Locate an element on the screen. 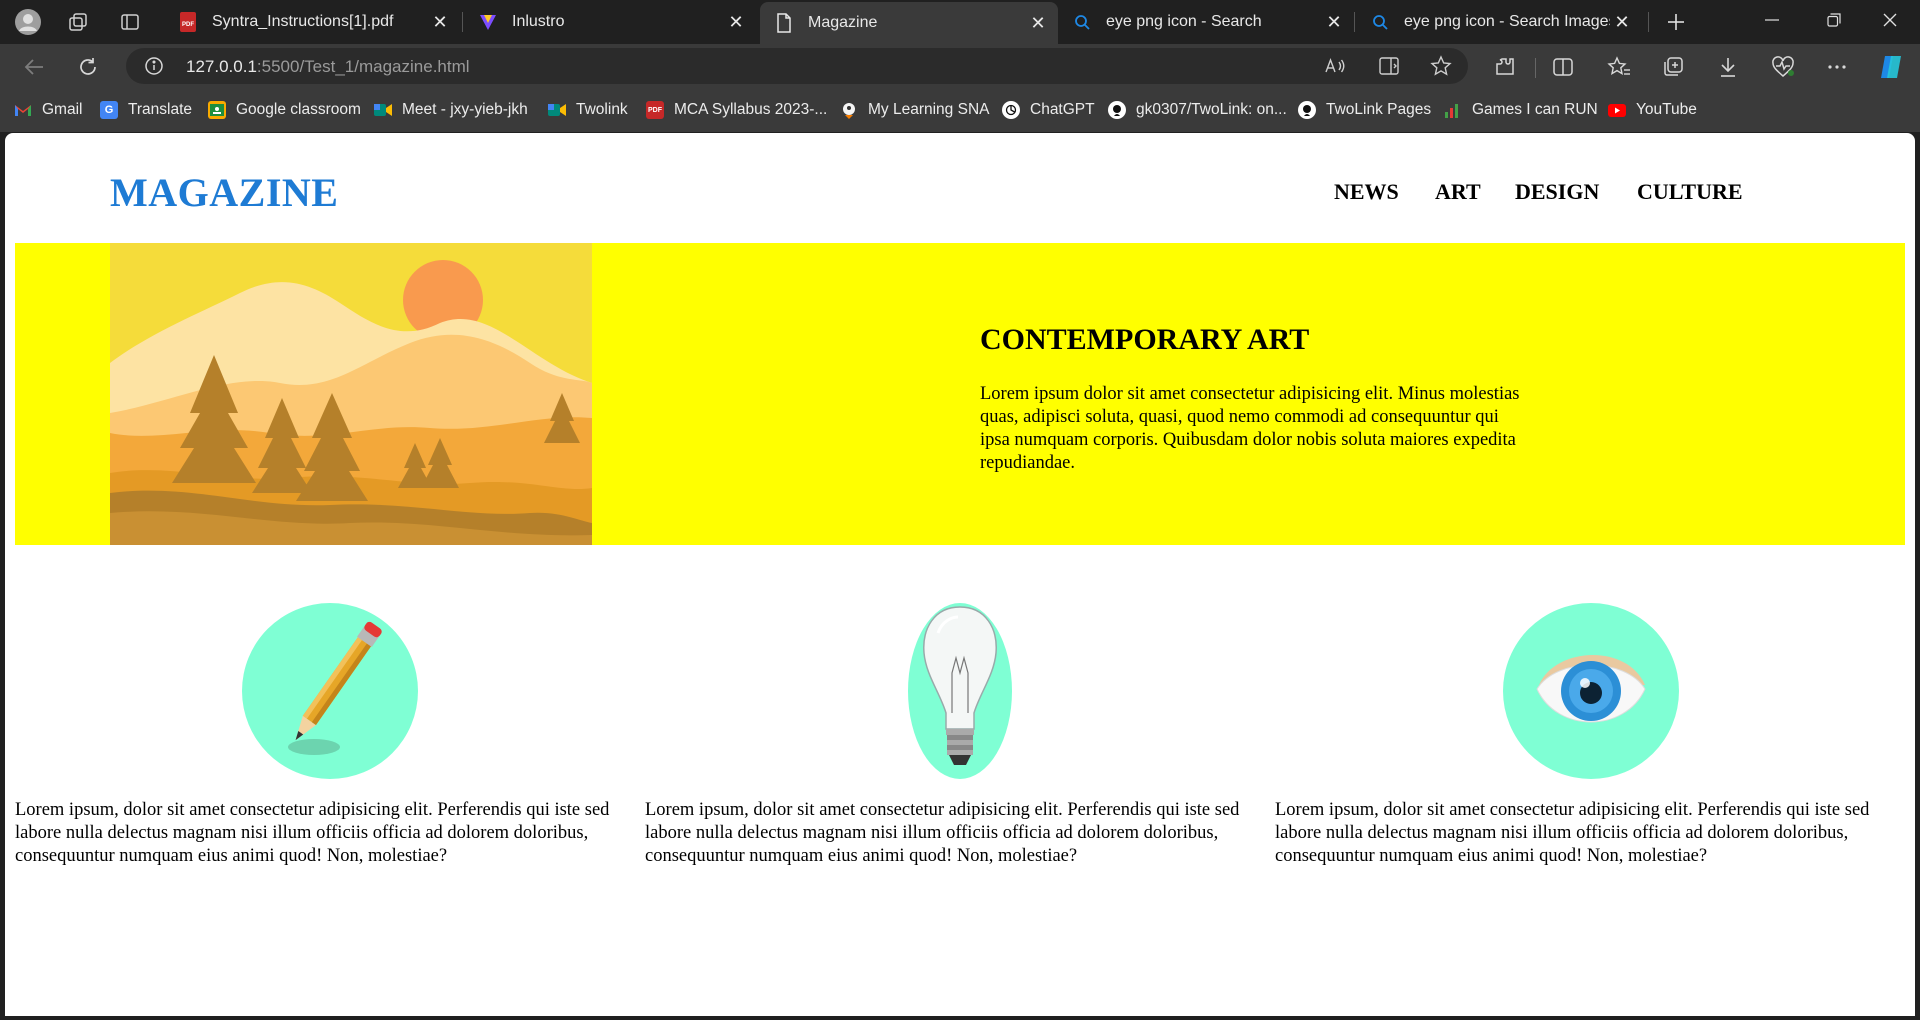  restore-icon is located at coordinates (1834, 20).